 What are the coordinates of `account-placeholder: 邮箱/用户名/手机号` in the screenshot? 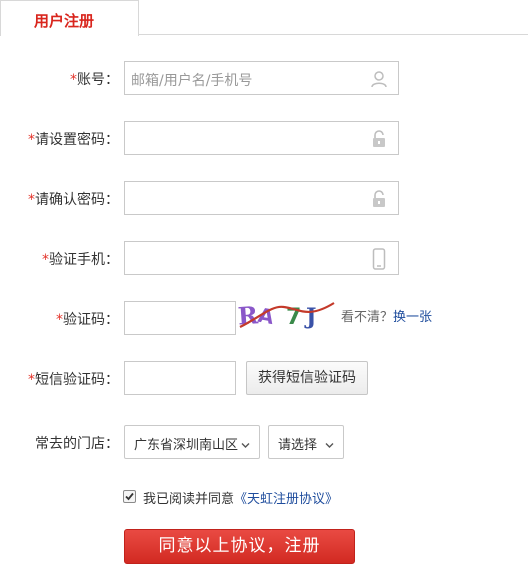 It's located at (192, 81).